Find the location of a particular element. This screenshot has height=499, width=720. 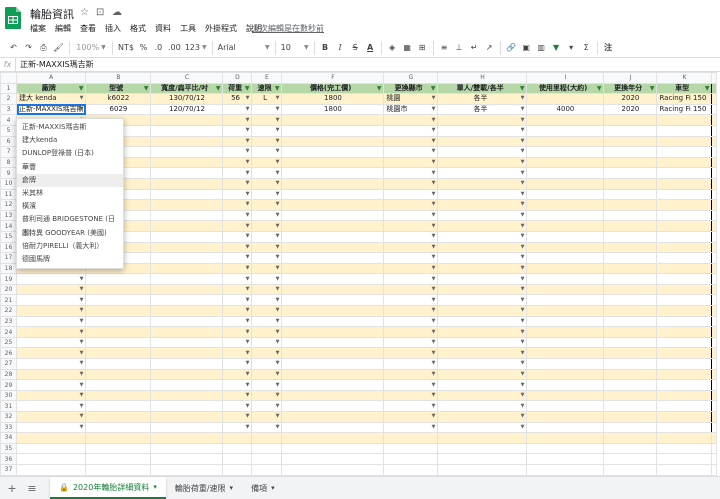

row-header: 32 is located at coordinates (8, 417).